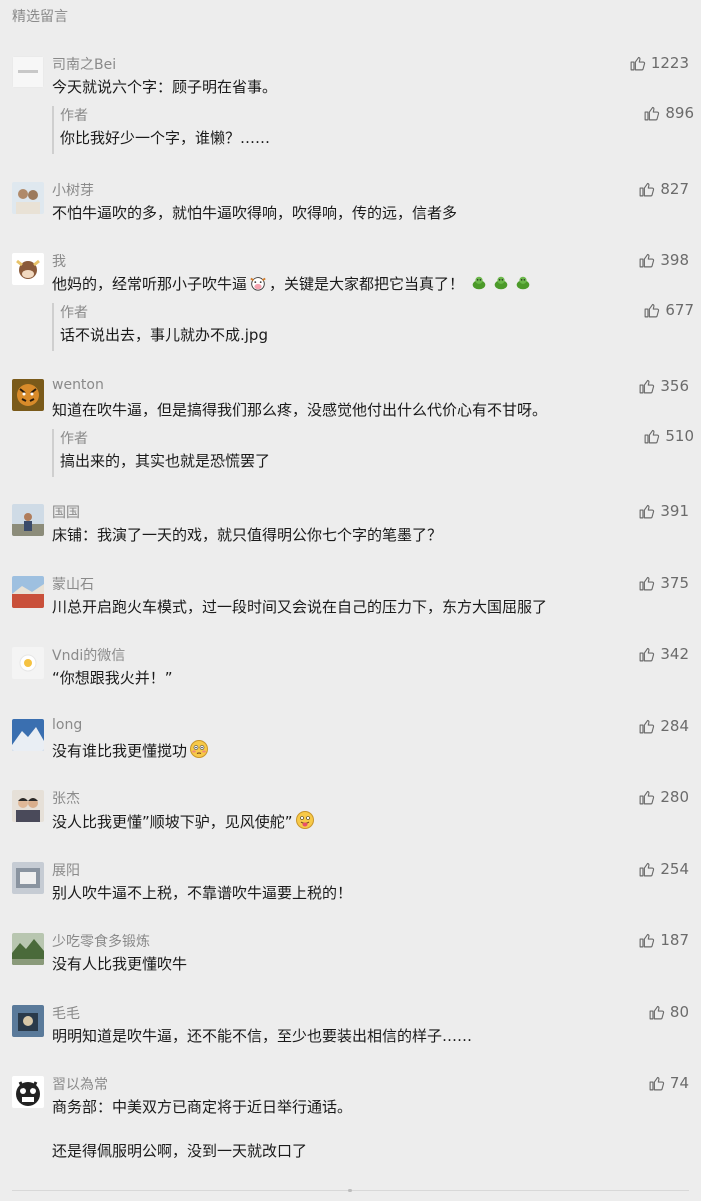  What do you see at coordinates (674, 869) in the screenshot?
I see `like-count: 254` at bounding box center [674, 869].